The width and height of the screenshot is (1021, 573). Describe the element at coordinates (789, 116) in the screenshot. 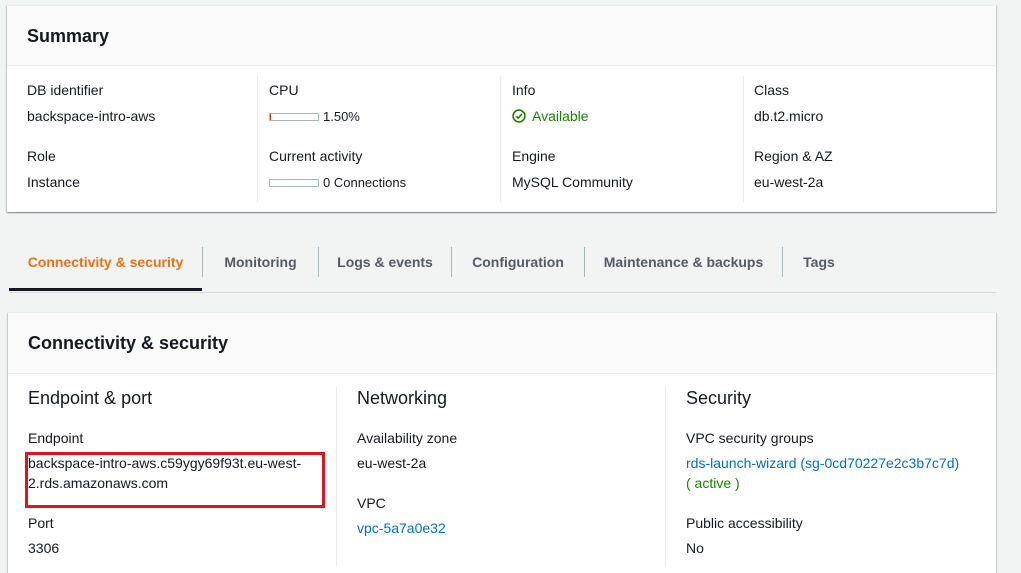

I see `class-value: db.t2.micro` at that location.